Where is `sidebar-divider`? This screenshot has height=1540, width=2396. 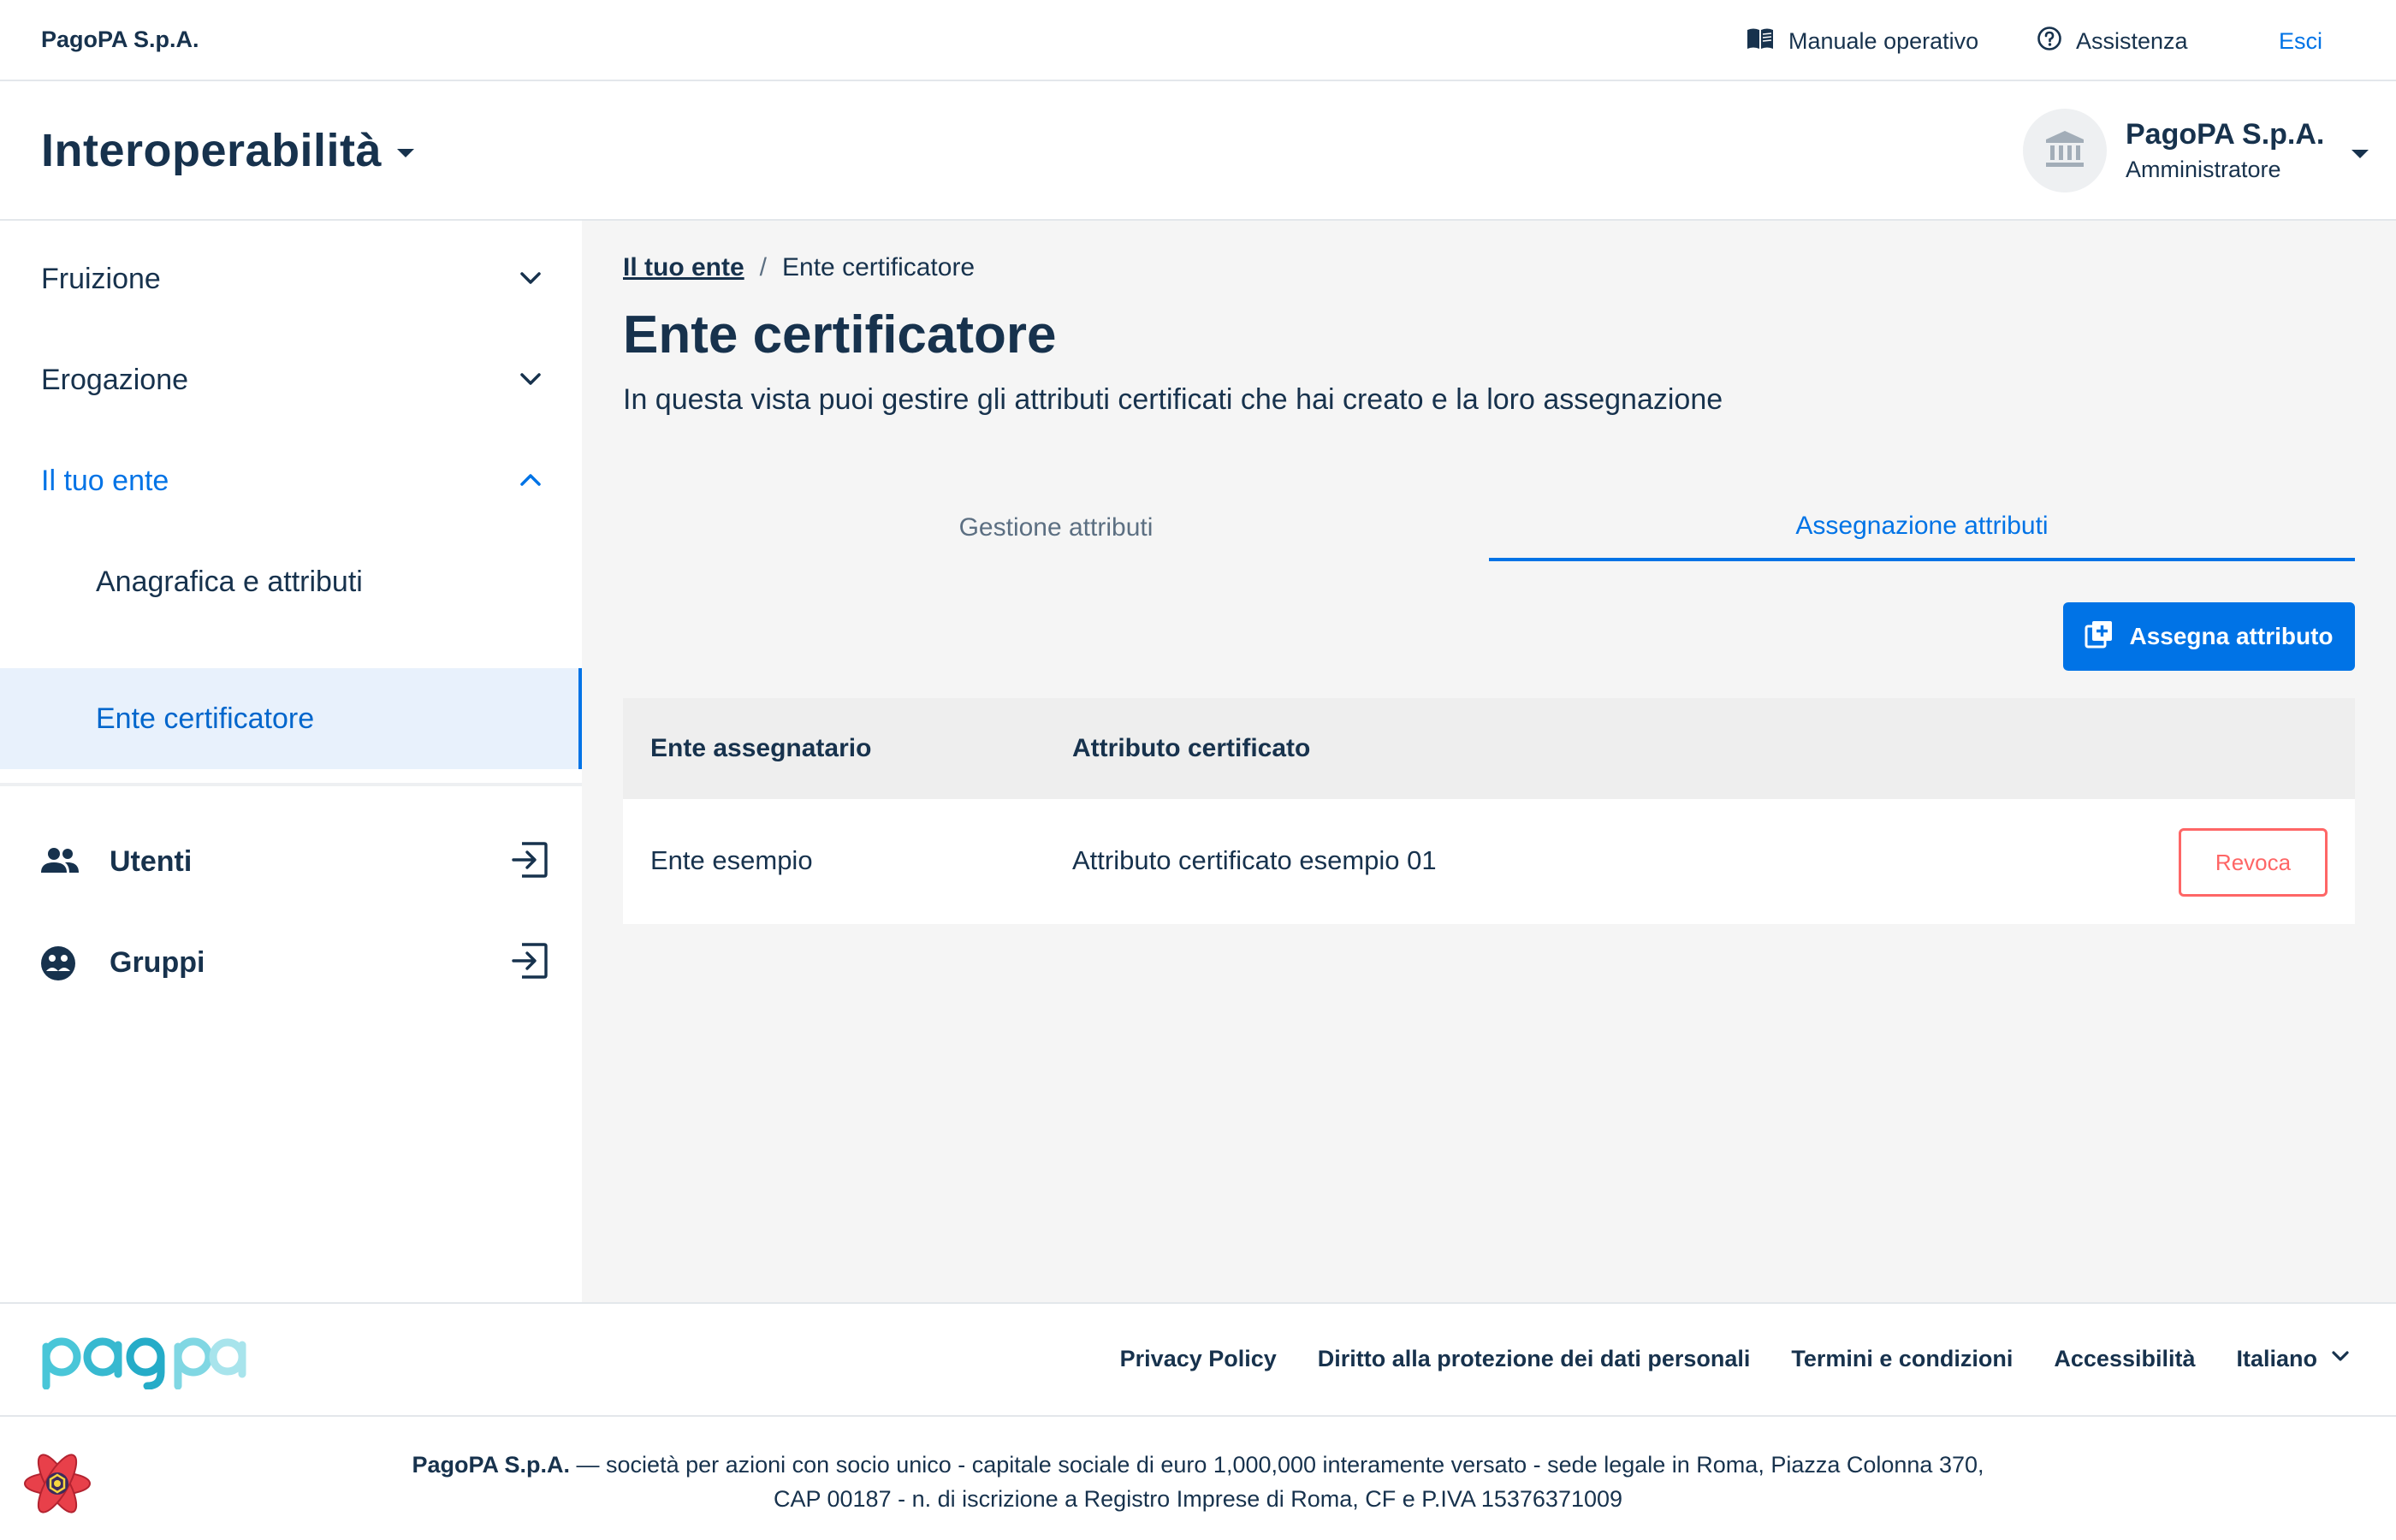 sidebar-divider is located at coordinates (291, 784).